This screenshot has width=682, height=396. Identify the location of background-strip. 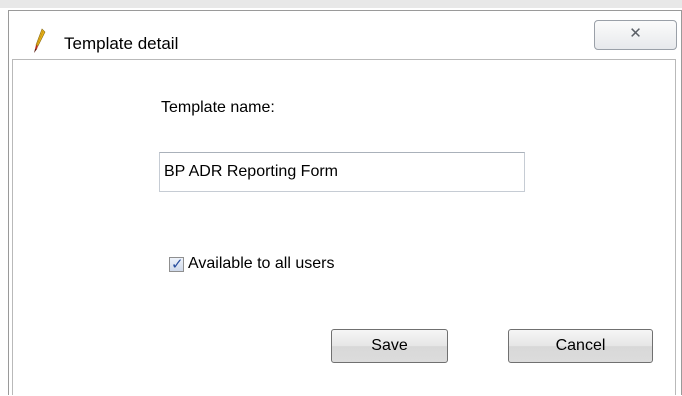
(341, 4).